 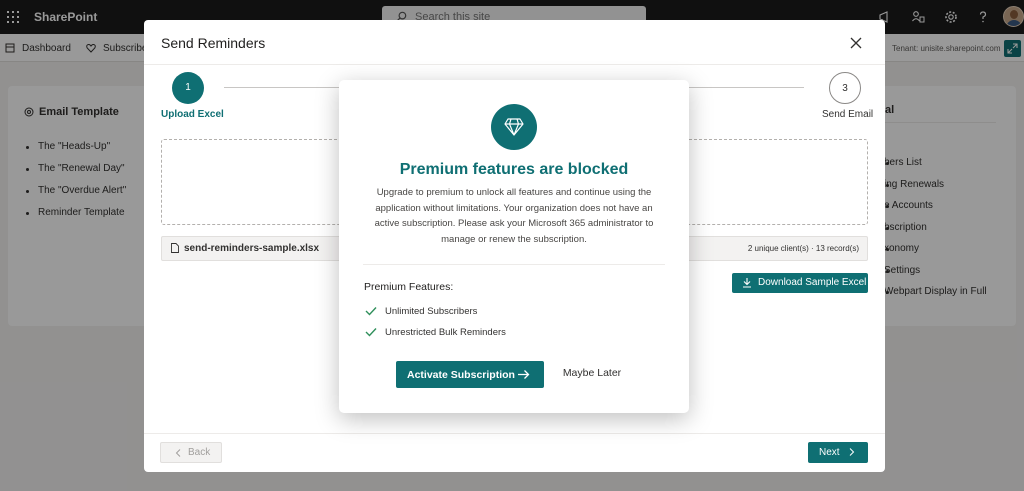 I want to click on next-label: Next, so click(x=829, y=452).